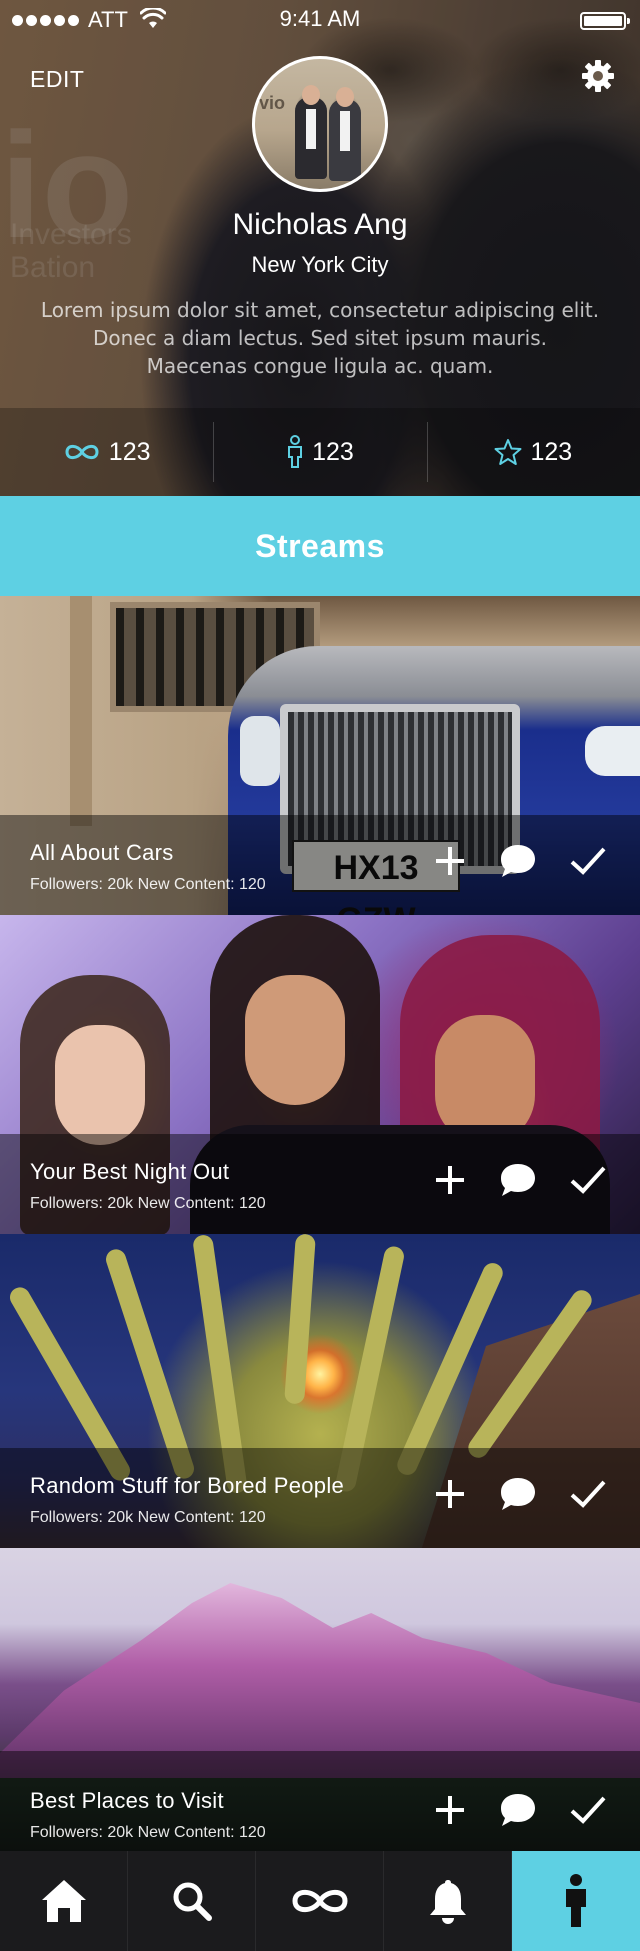  I want to click on tab-bar, so click(320, 1901).